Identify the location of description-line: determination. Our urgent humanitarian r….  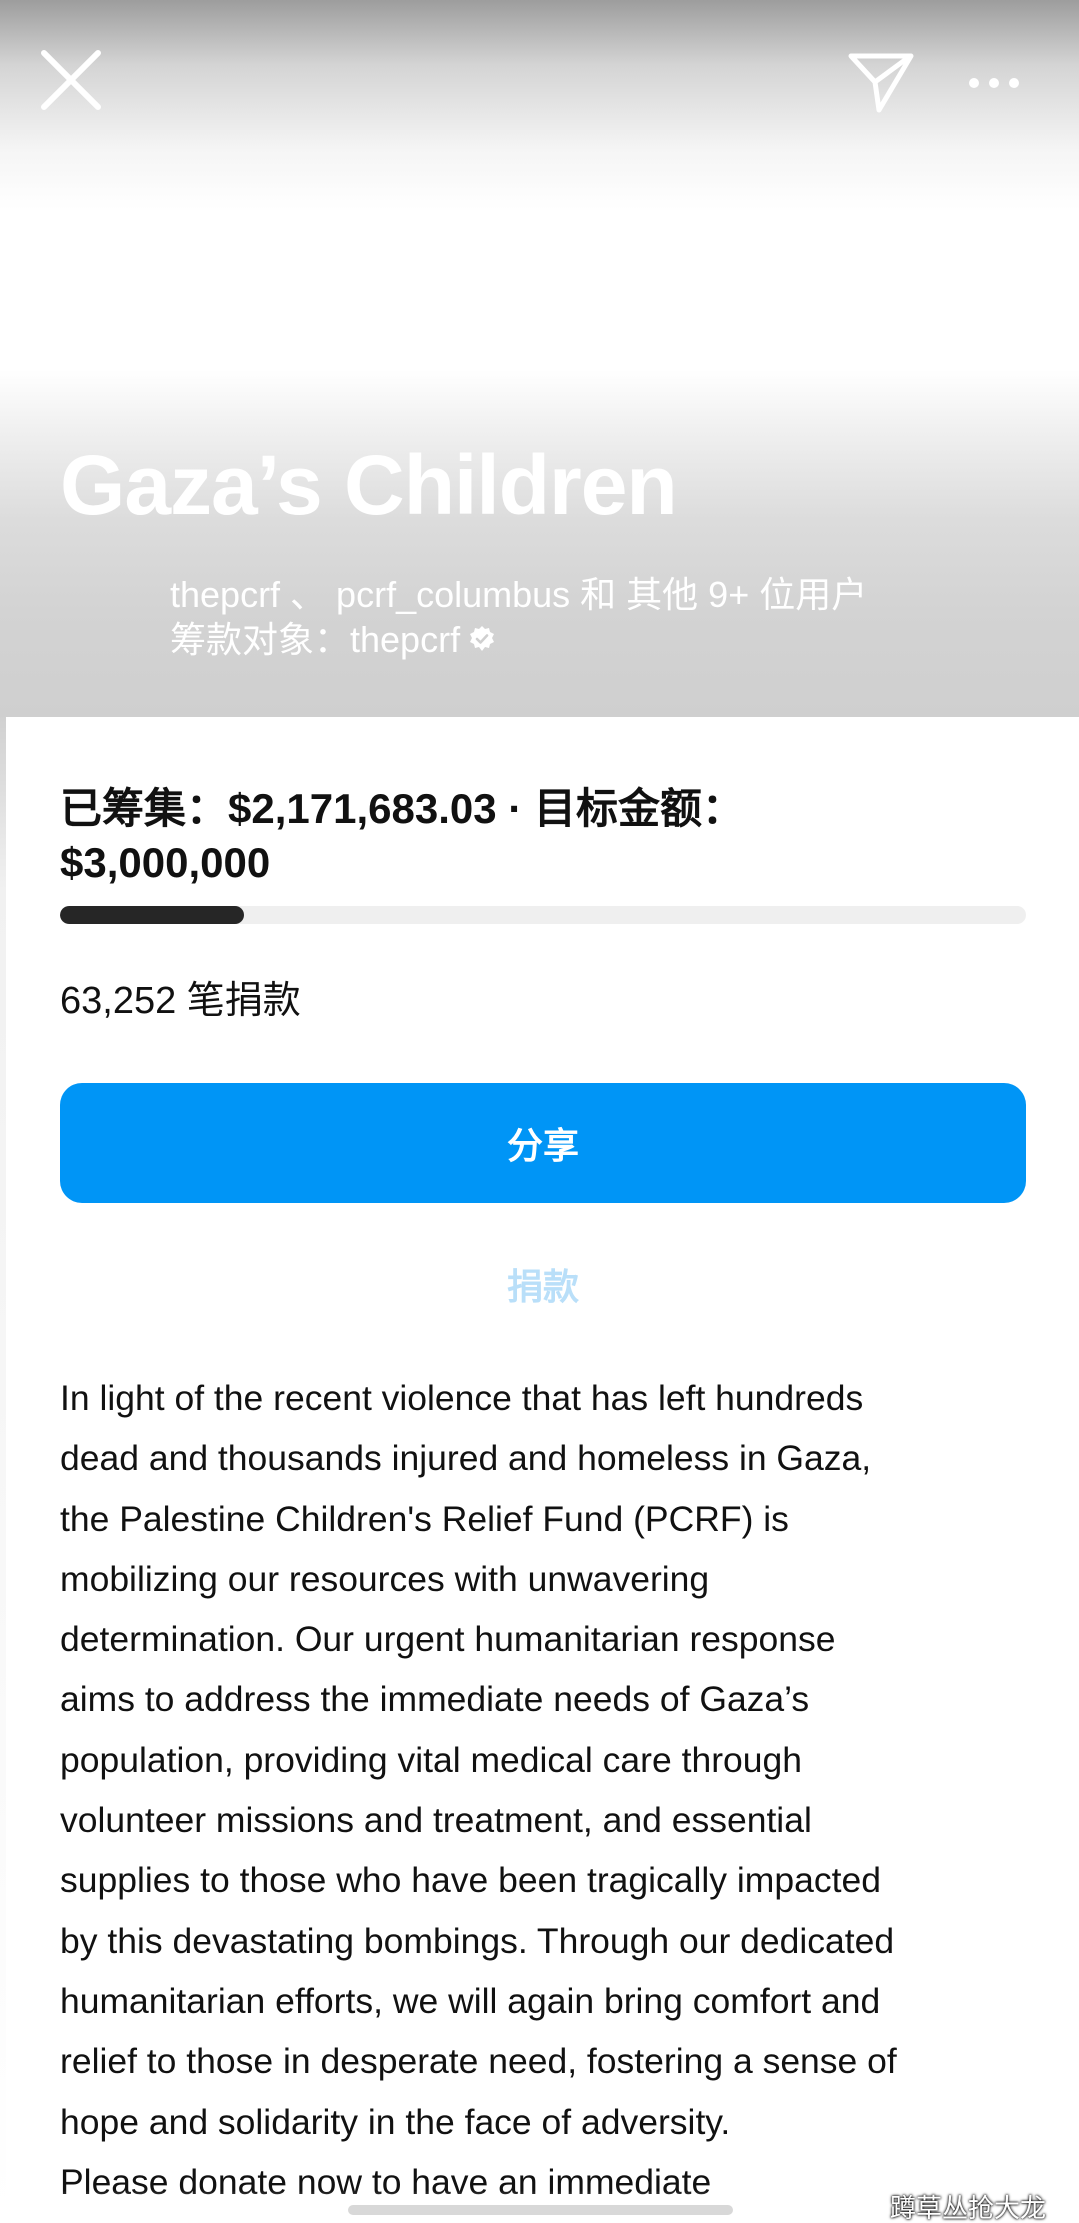
(448, 1639).